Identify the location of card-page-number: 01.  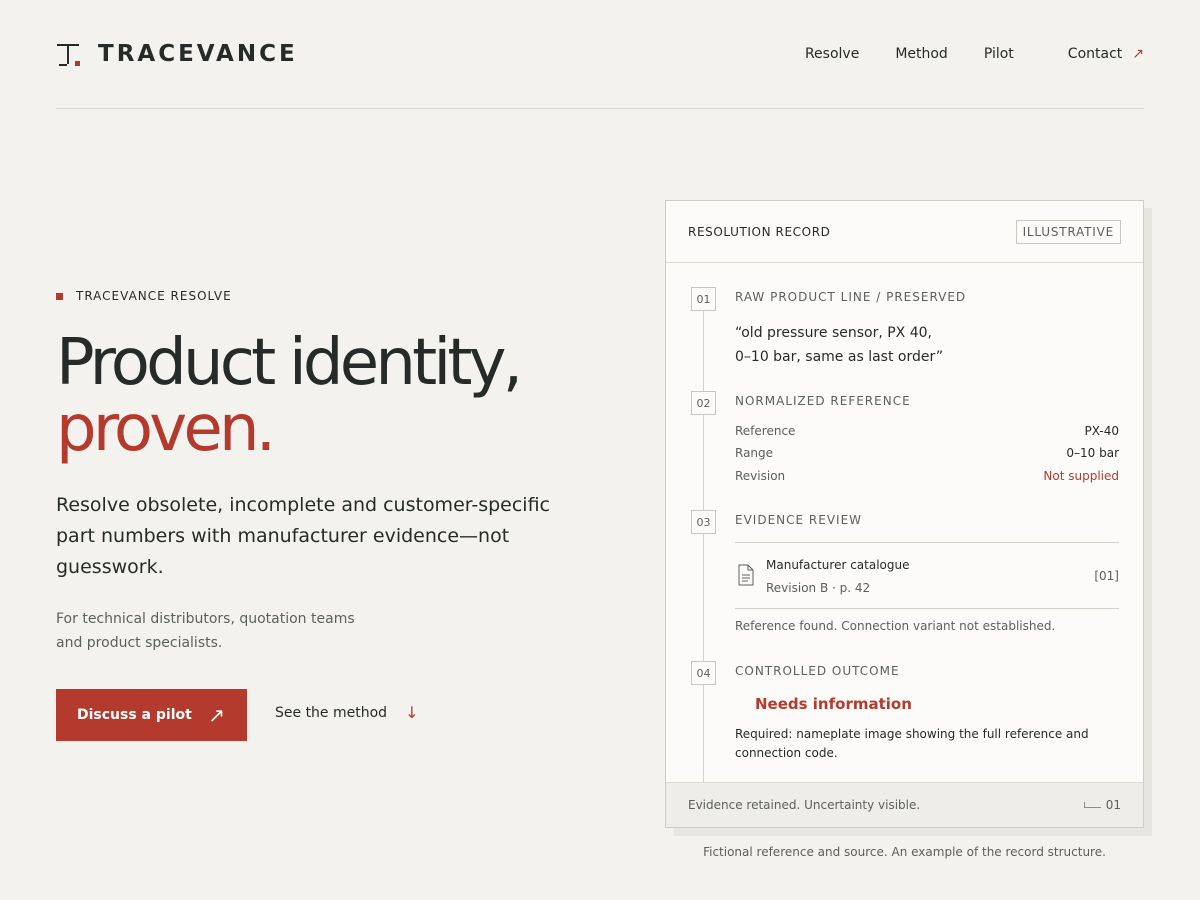
(1113, 805).